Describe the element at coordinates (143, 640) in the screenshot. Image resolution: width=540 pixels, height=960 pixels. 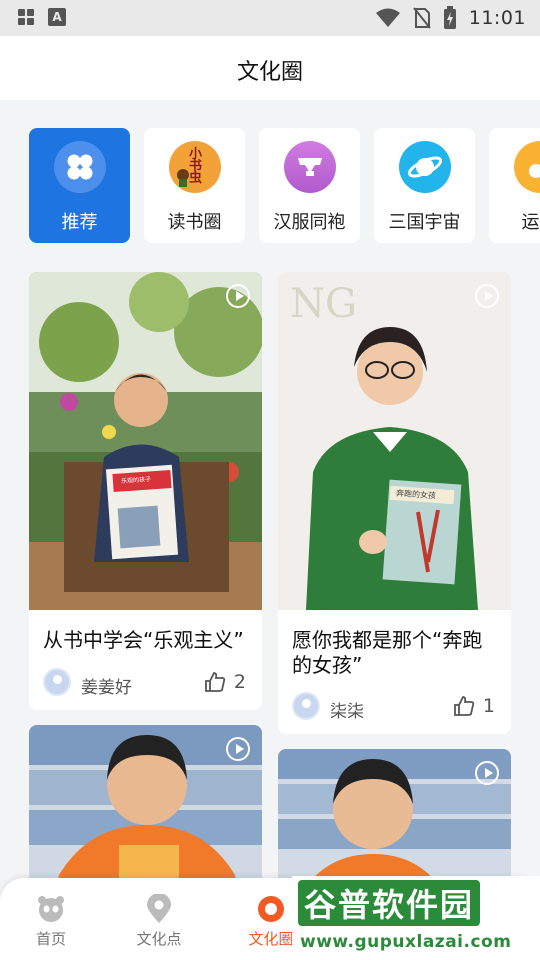
I see `post-title: 从书中学会“乐观主义”` at that location.